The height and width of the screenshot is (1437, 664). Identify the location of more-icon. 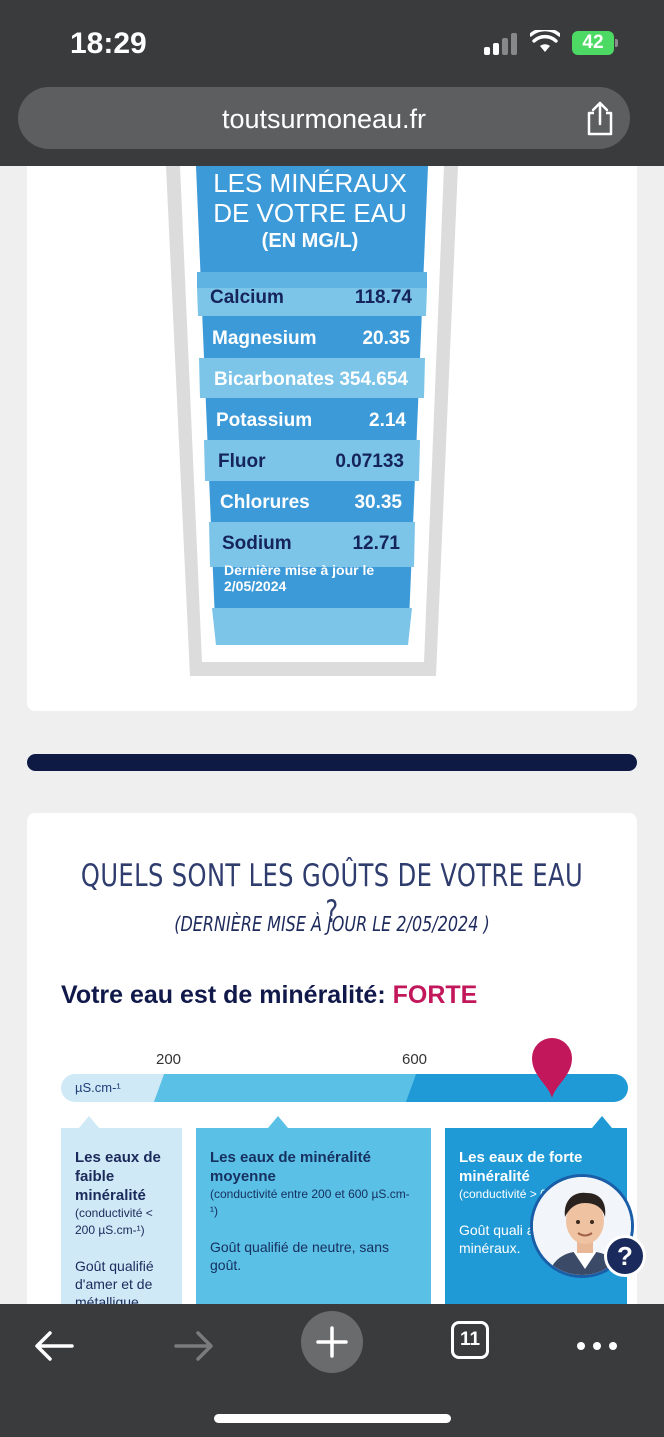
(597, 1346).